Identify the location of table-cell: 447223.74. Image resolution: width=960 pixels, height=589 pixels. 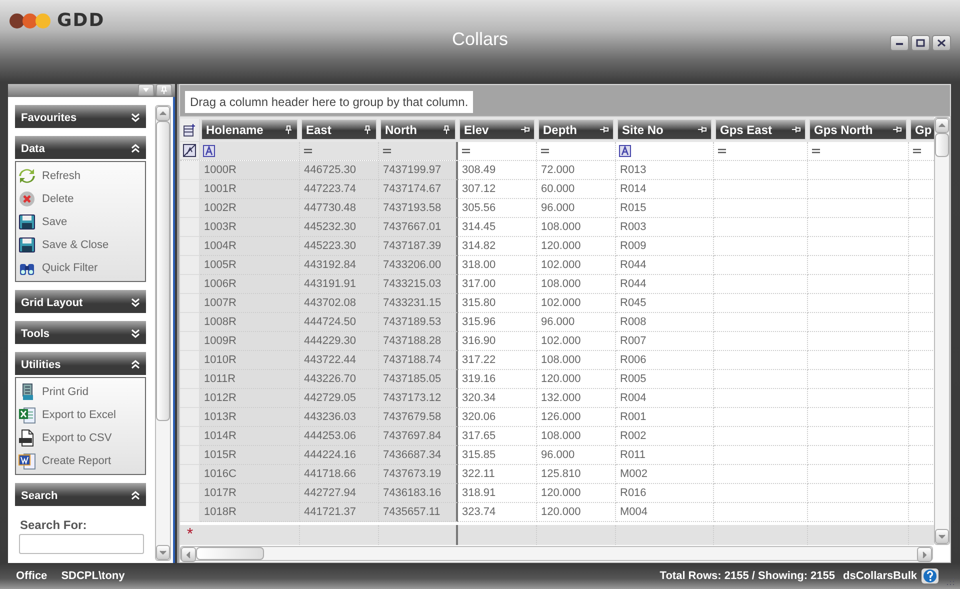
(339, 189).